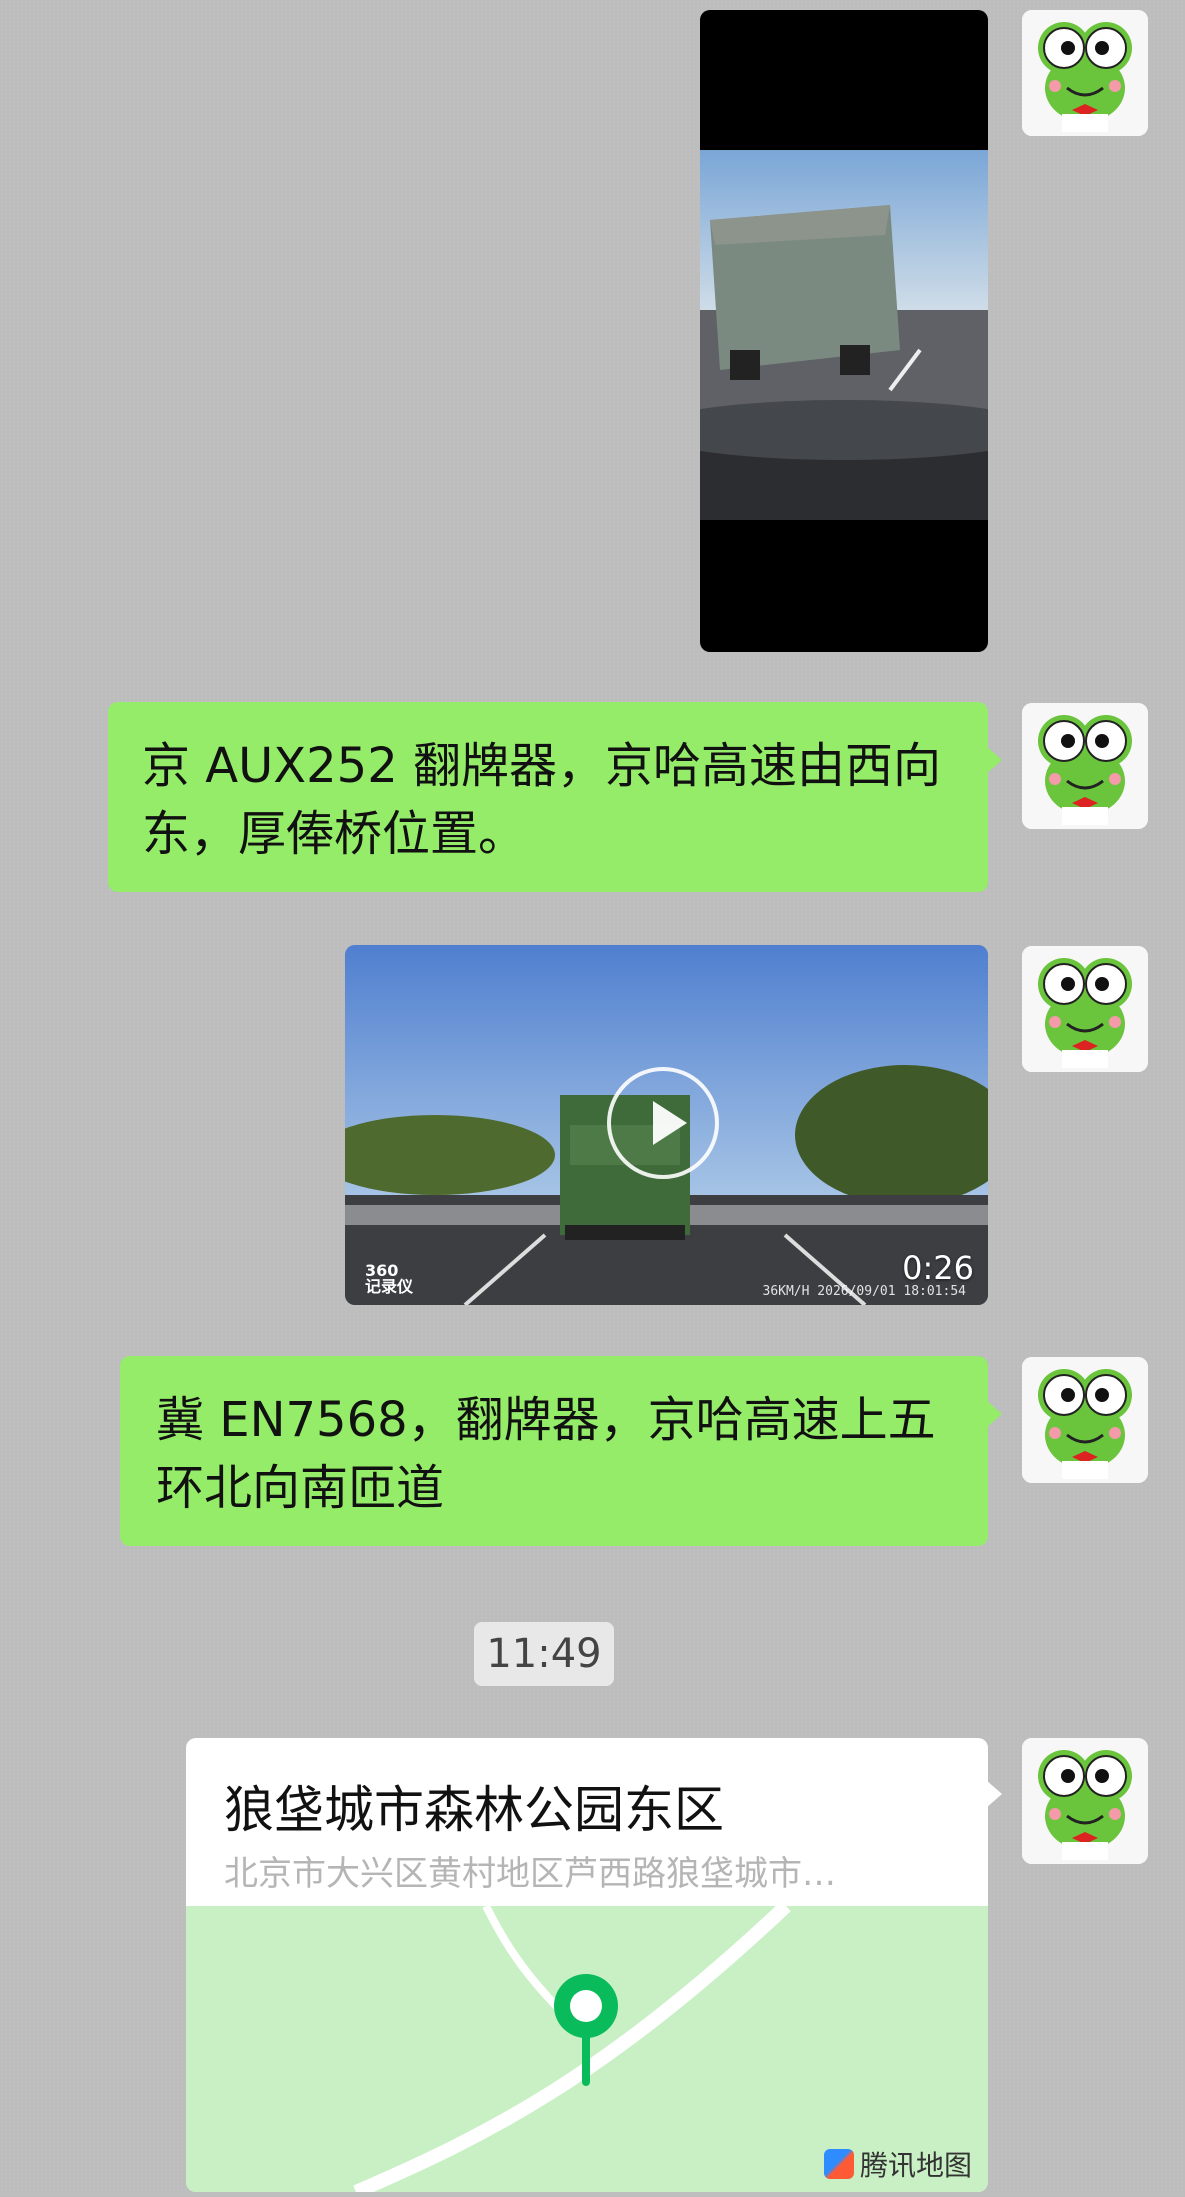 The image size is (1185, 2197). I want to click on video-message-portrait, so click(844, 331).